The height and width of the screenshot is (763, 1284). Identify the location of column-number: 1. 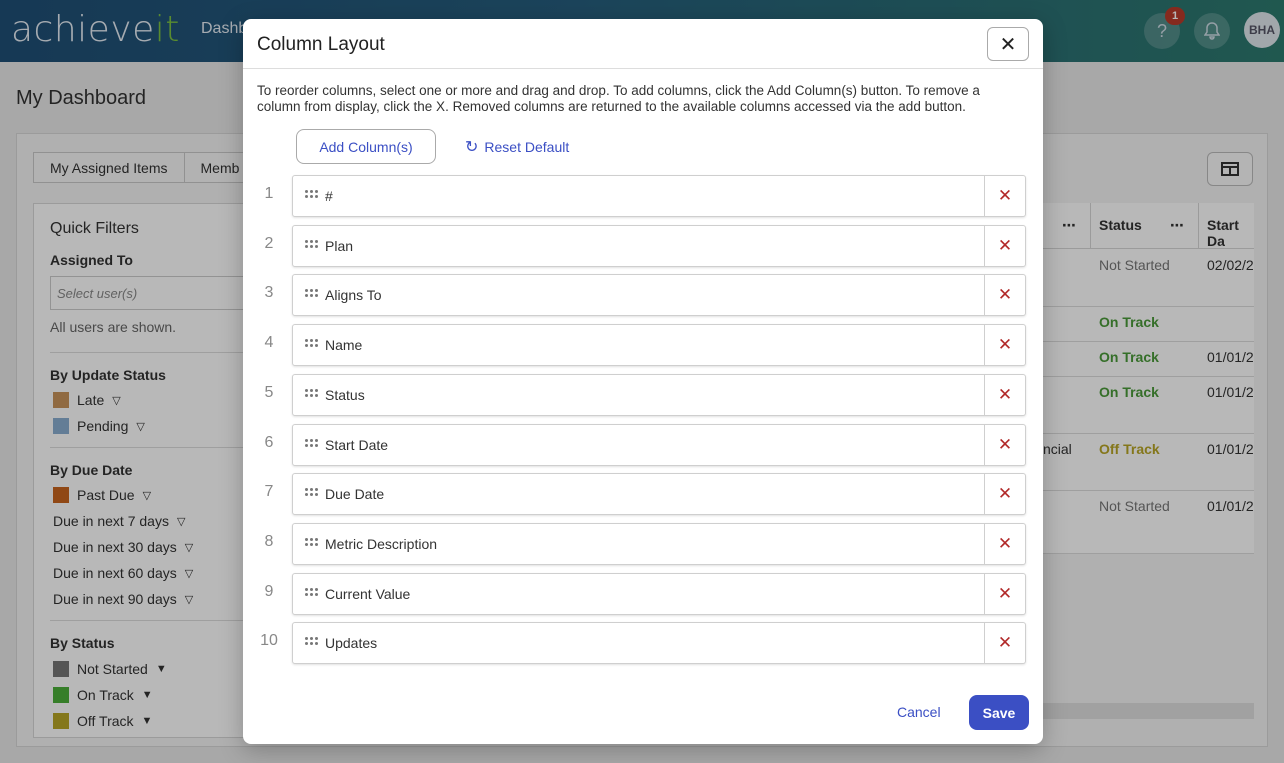
(269, 193).